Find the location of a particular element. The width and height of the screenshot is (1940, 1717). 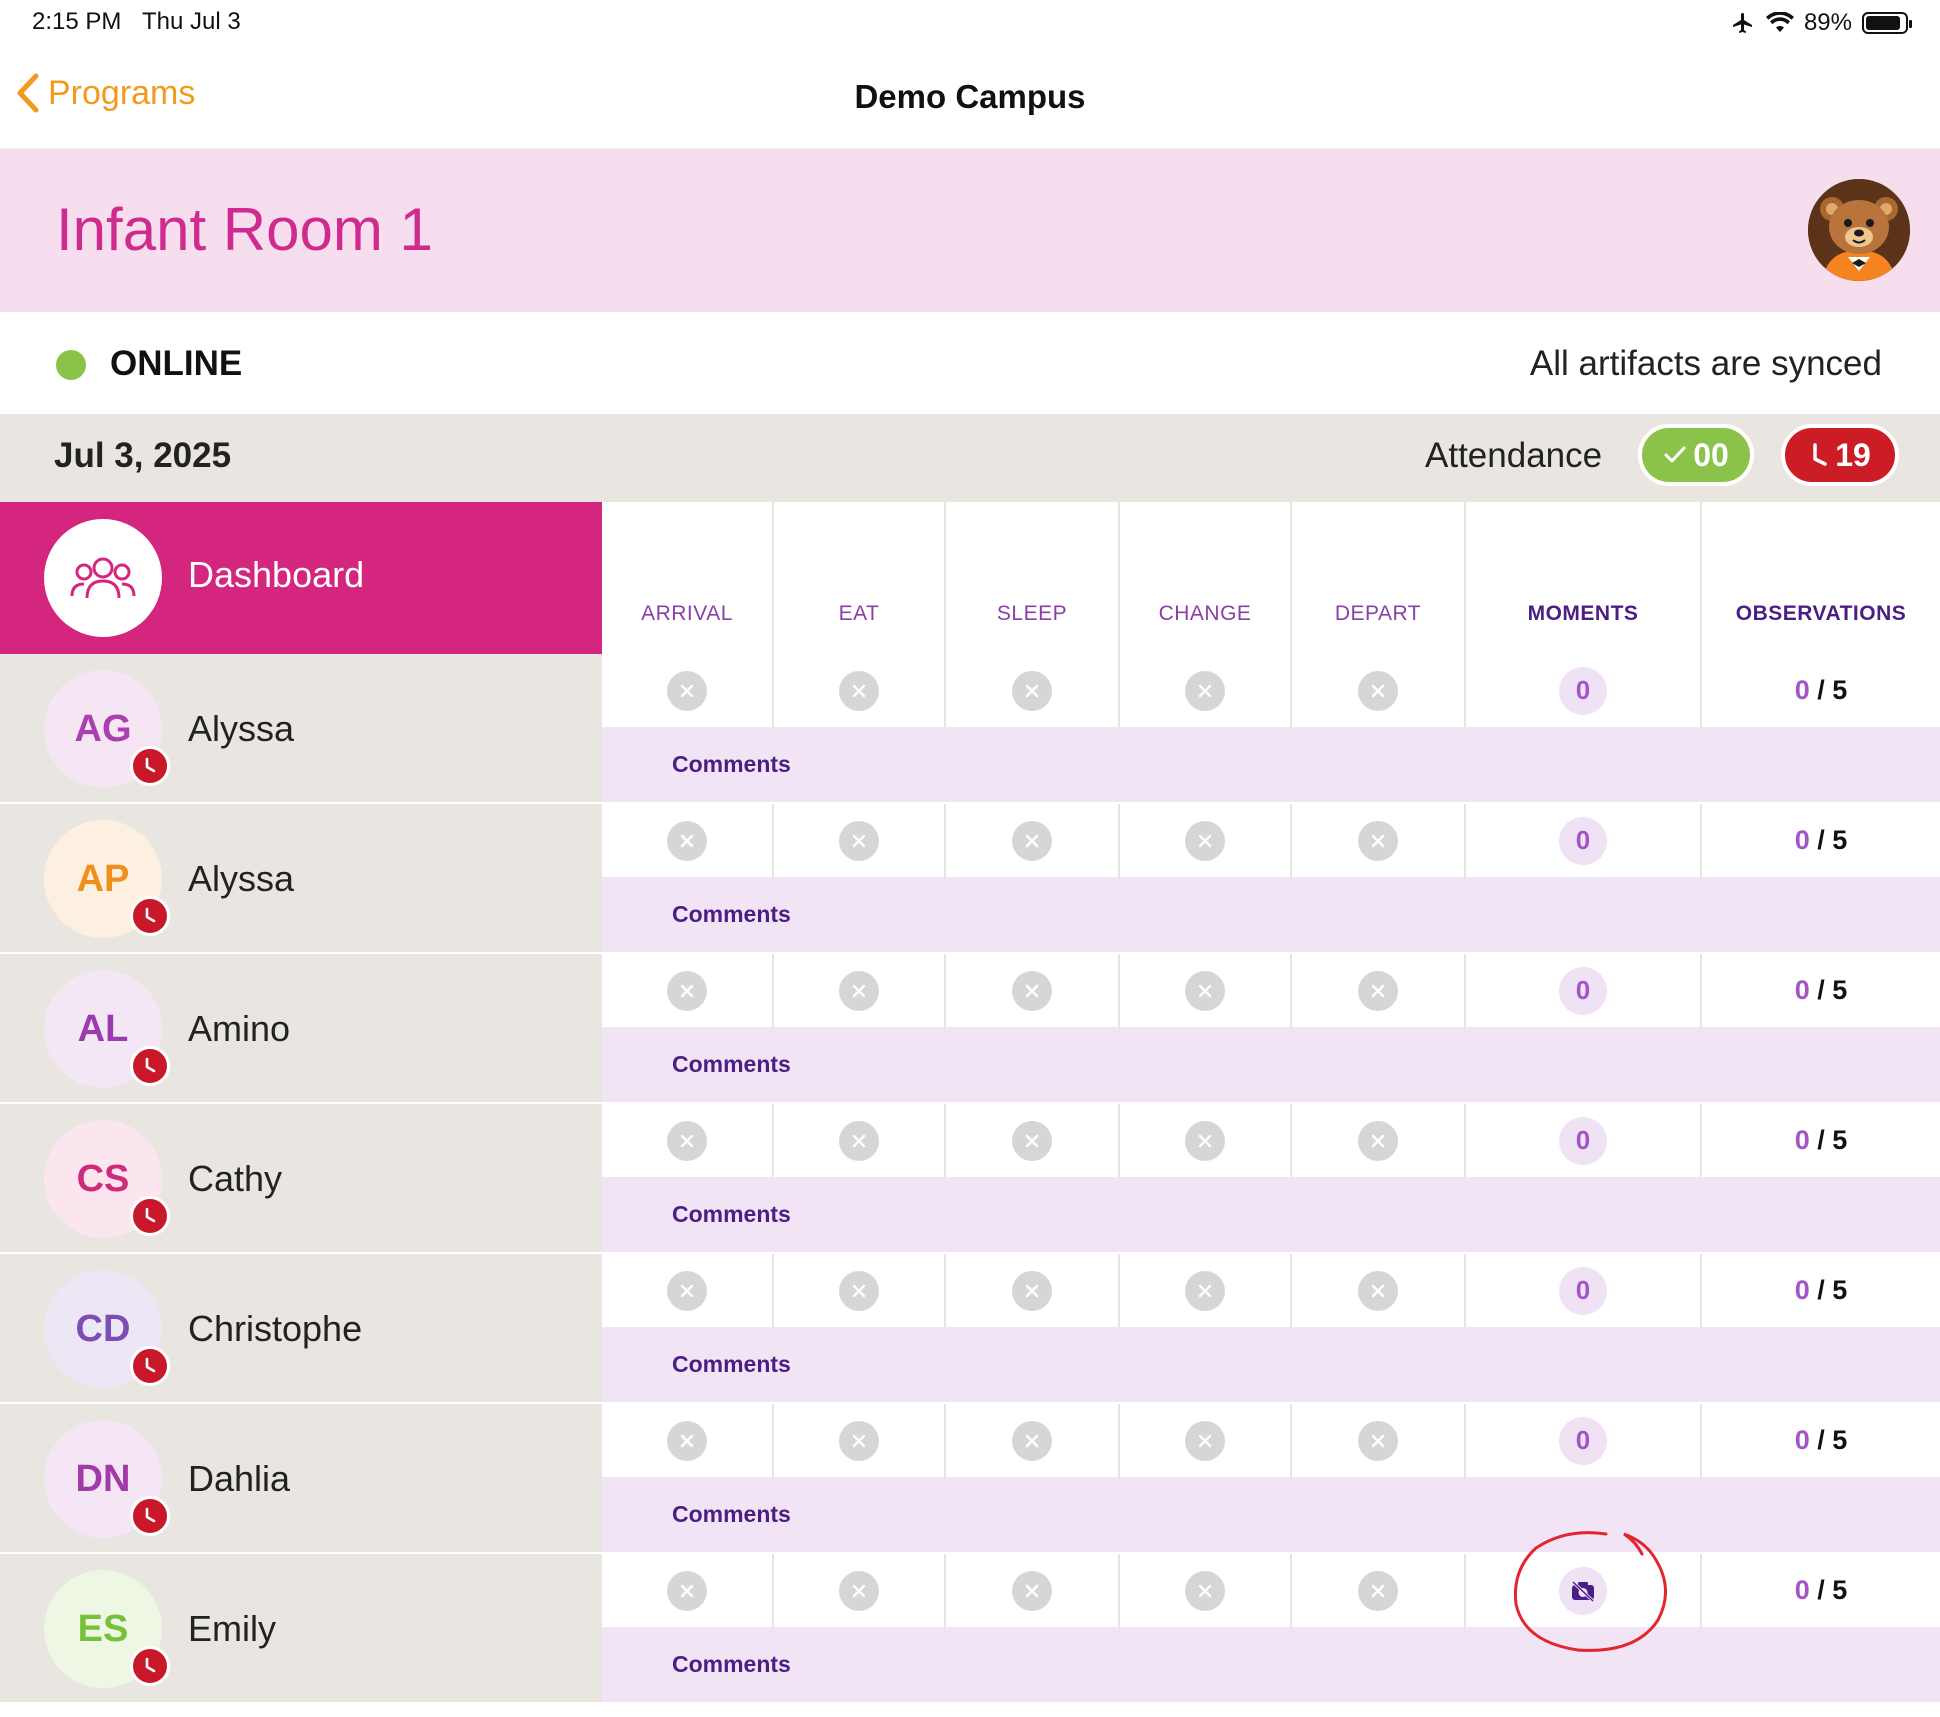

column-header-moments: MOMENTS is located at coordinates (1584, 578).